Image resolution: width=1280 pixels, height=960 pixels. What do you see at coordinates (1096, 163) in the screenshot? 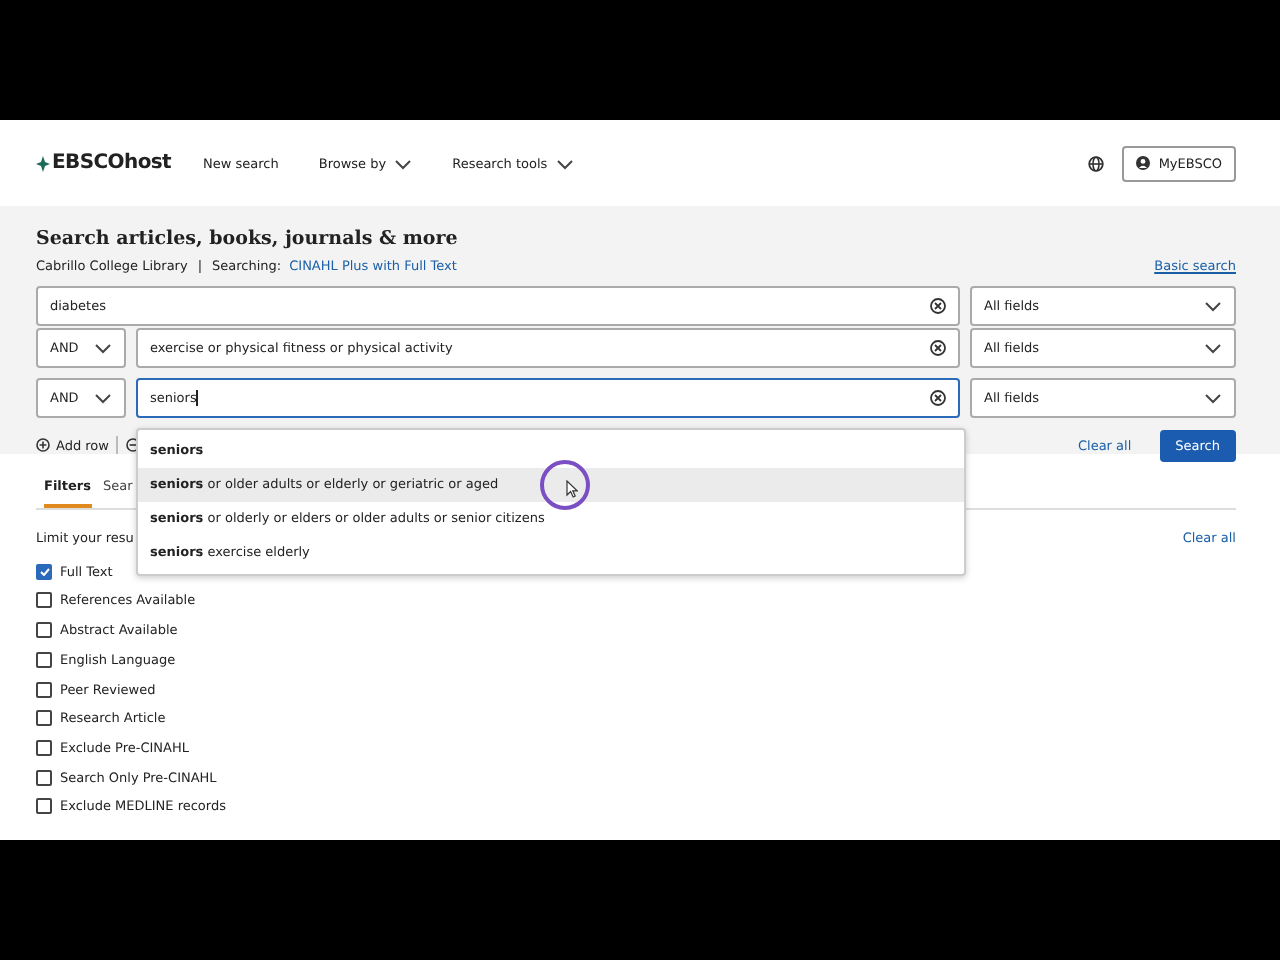
I see `globe-icon` at bounding box center [1096, 163].